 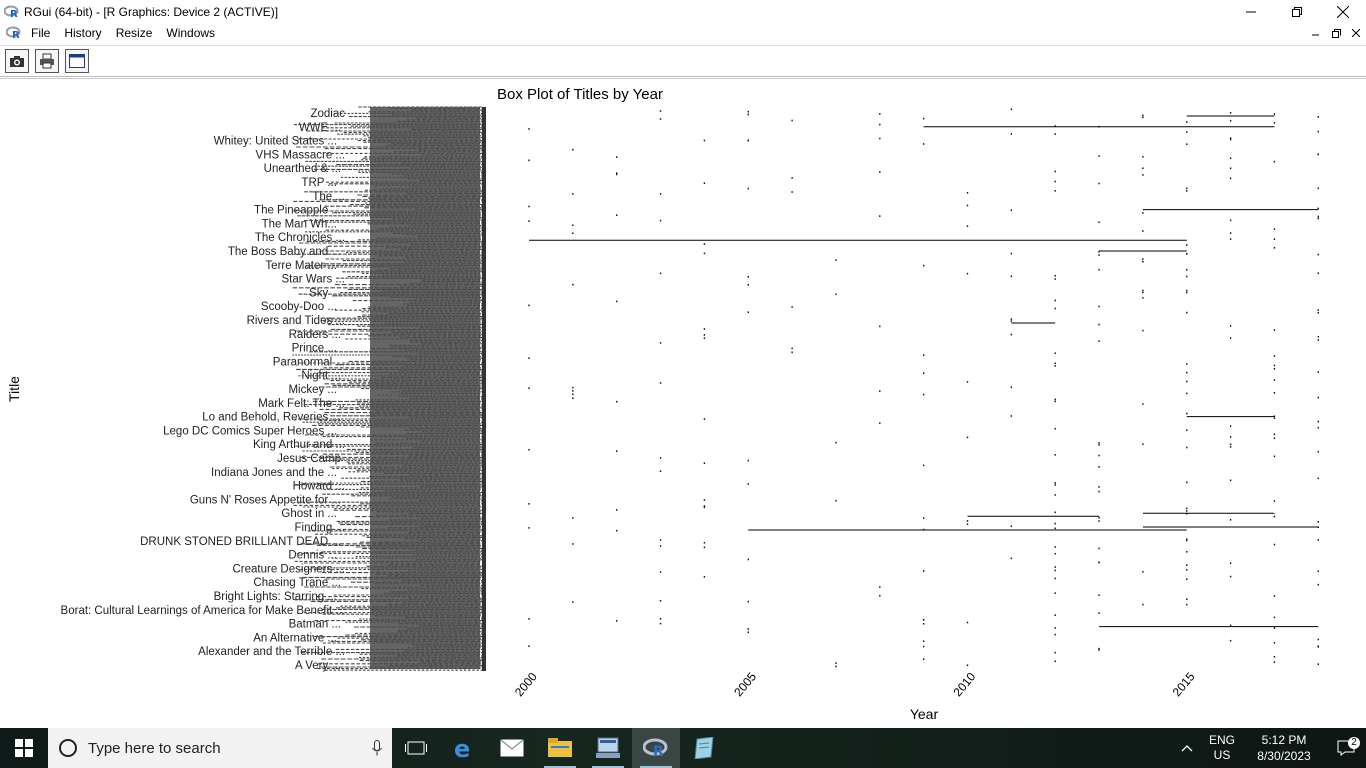 I want to click on taskbar-edge: e, so click(x=464, y=748).